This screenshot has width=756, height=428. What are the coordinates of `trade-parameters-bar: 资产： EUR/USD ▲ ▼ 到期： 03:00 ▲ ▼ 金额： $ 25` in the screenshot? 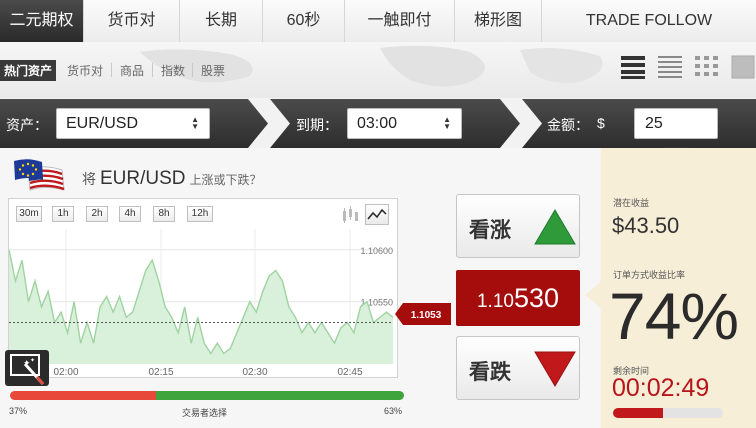 It's located at (378, 129).